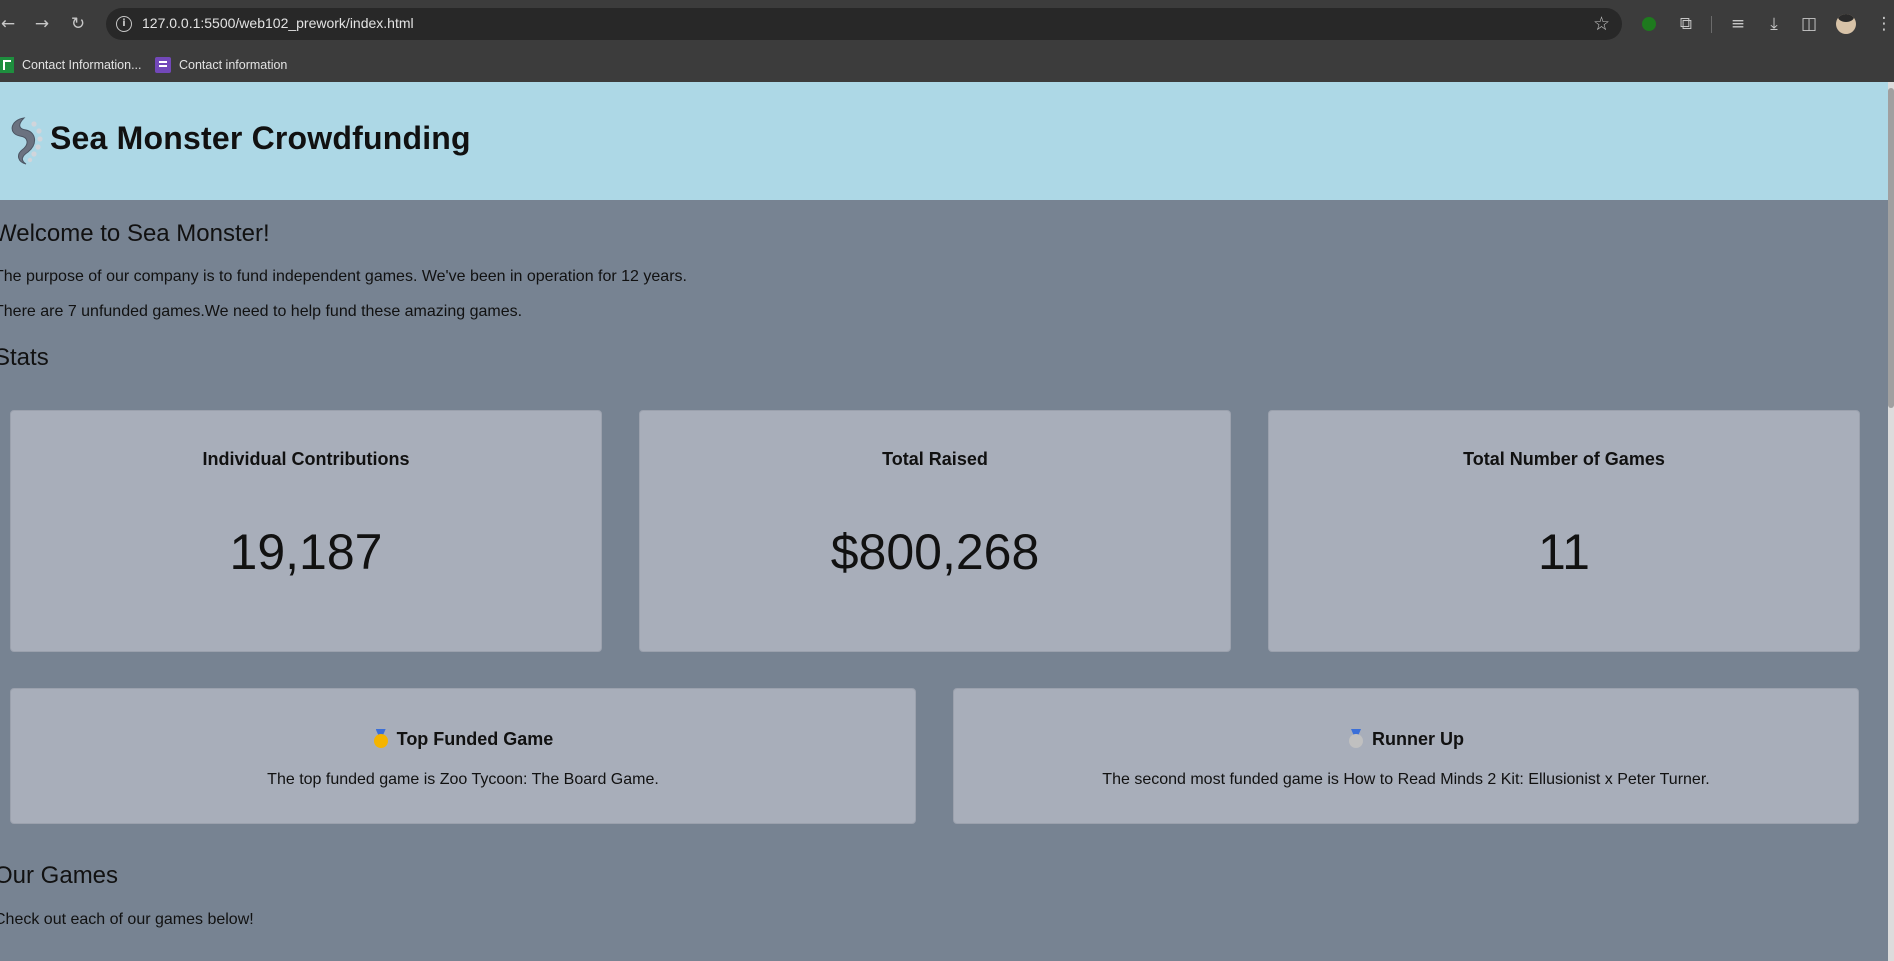 The height and width of the screenshot is (961, 1894). I want to click on games-heading: Our Games, so click(59, 875).